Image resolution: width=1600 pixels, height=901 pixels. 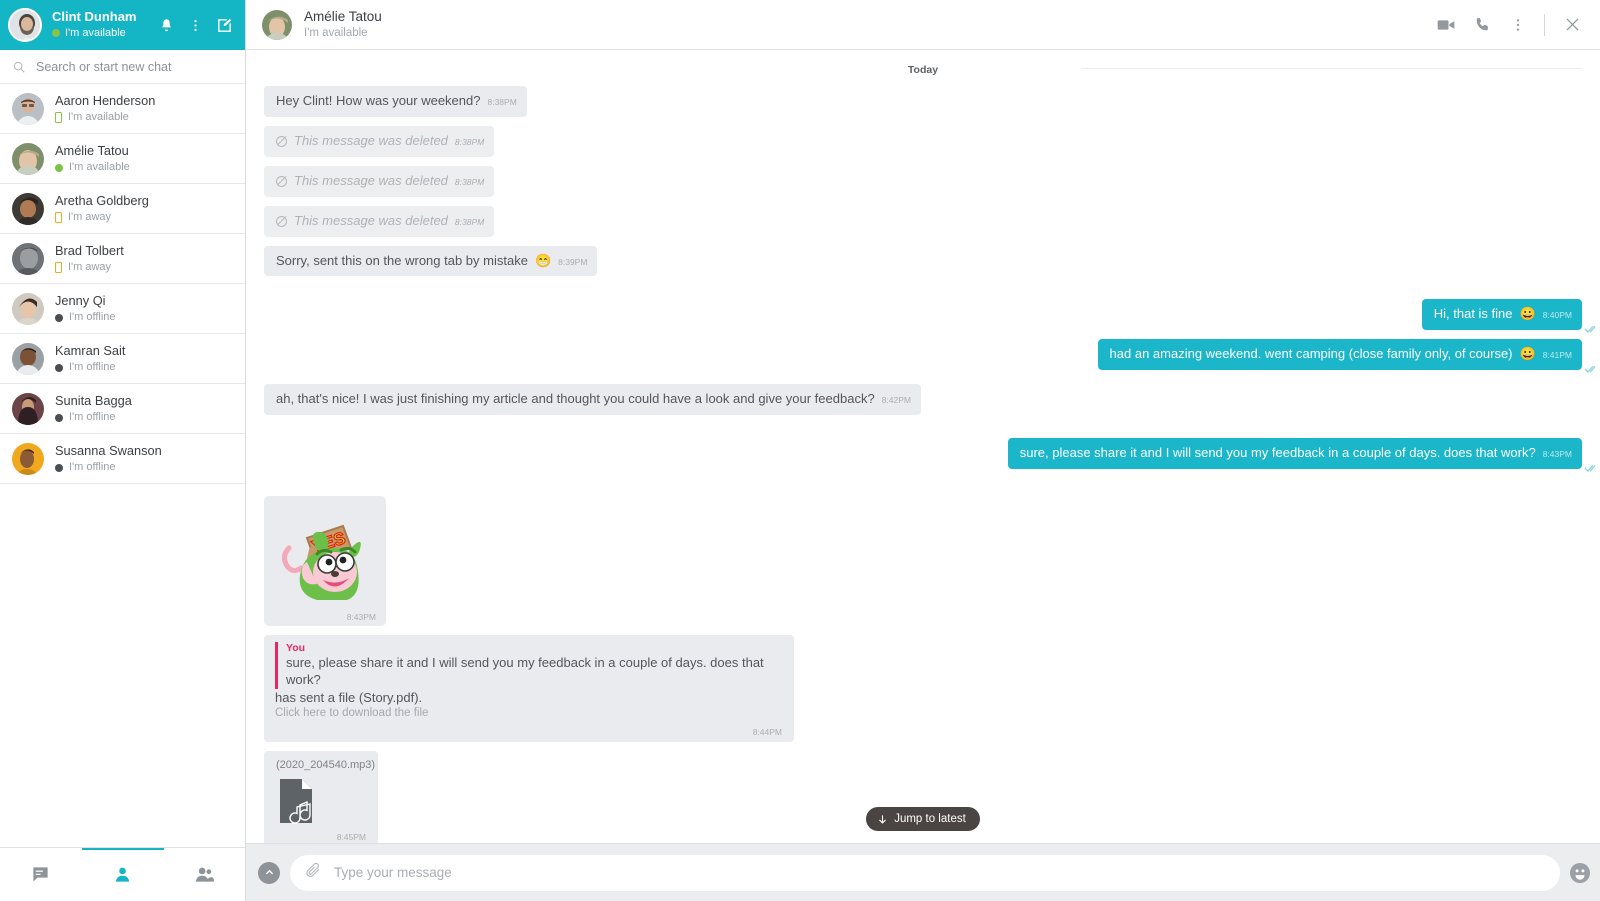 I want to click on file-name: (2020_204540.mp3), so click(x=326, y=764).